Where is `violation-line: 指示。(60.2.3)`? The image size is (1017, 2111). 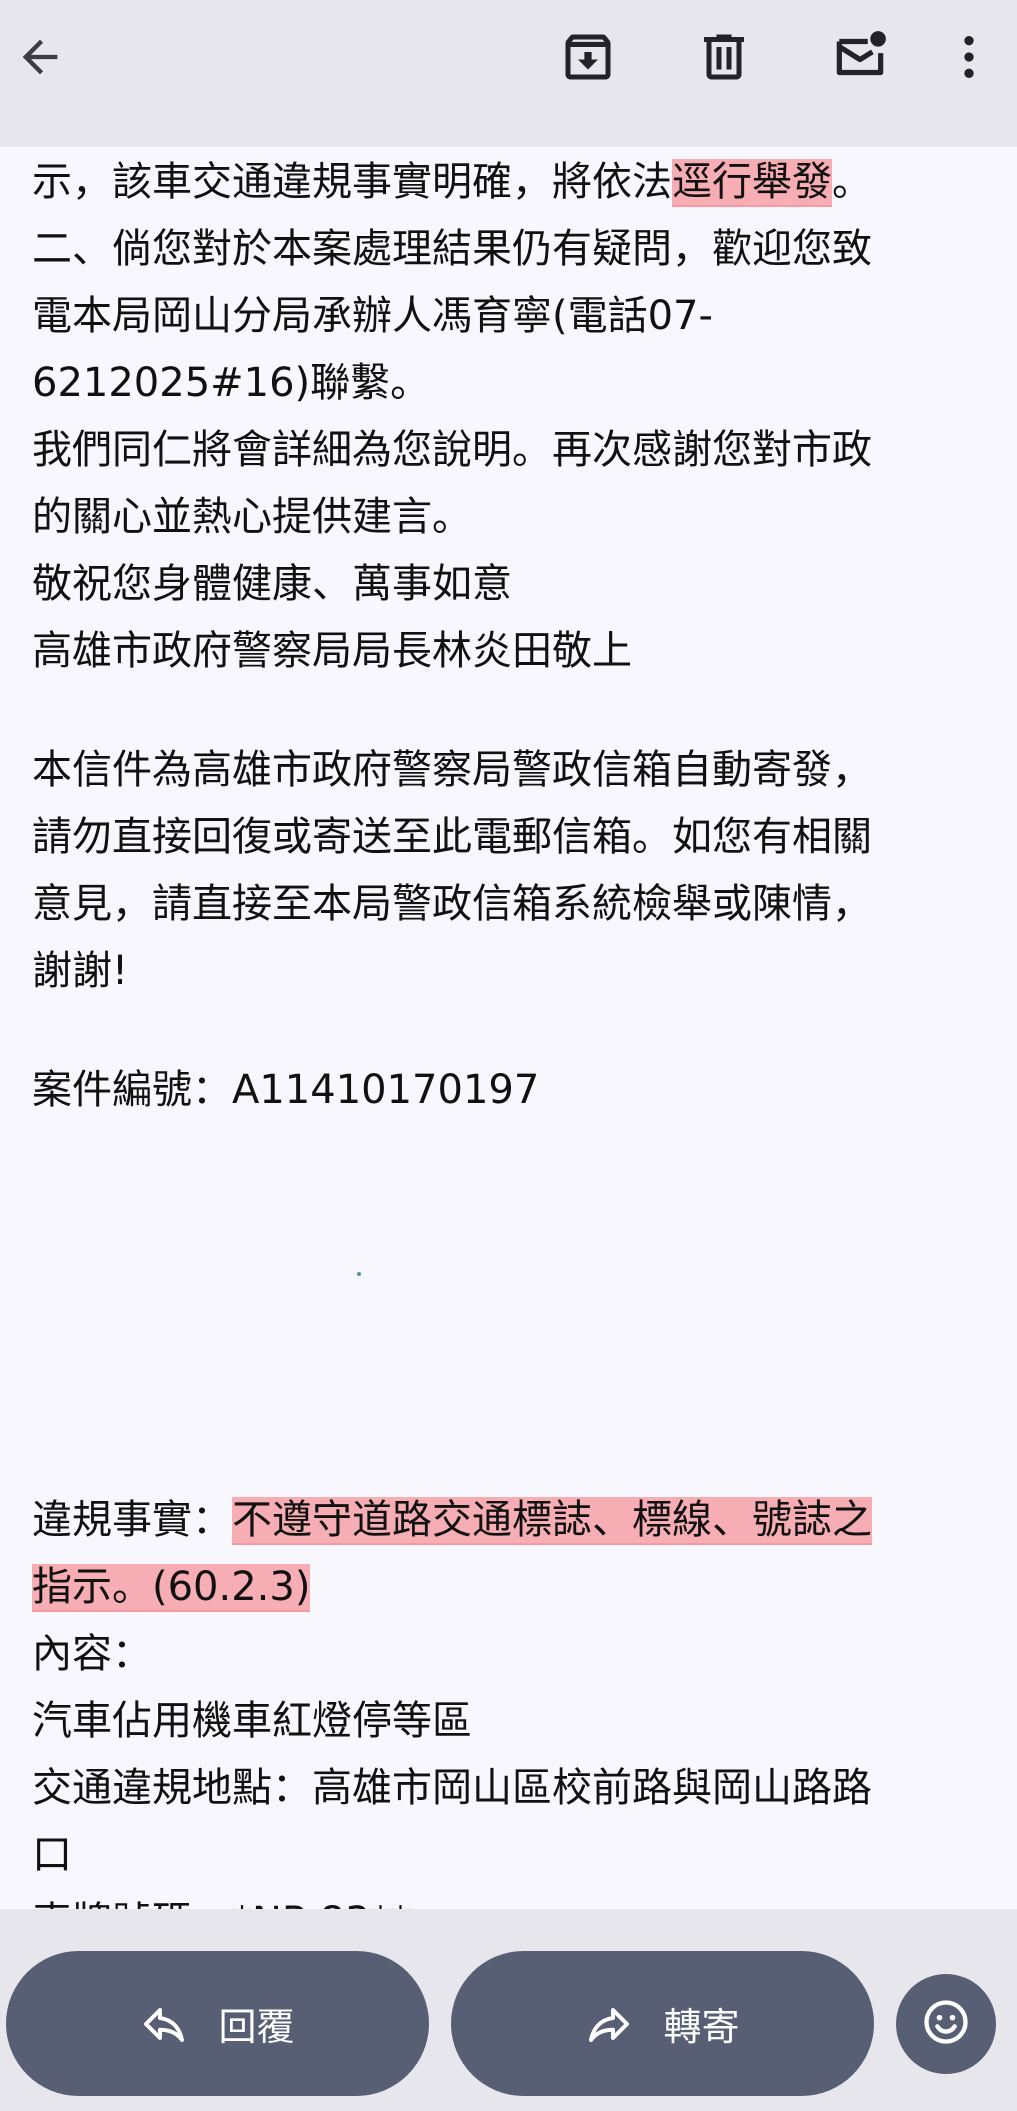
violation-line: 指示。(60.2.3) is located at coordinates (171, 1587).